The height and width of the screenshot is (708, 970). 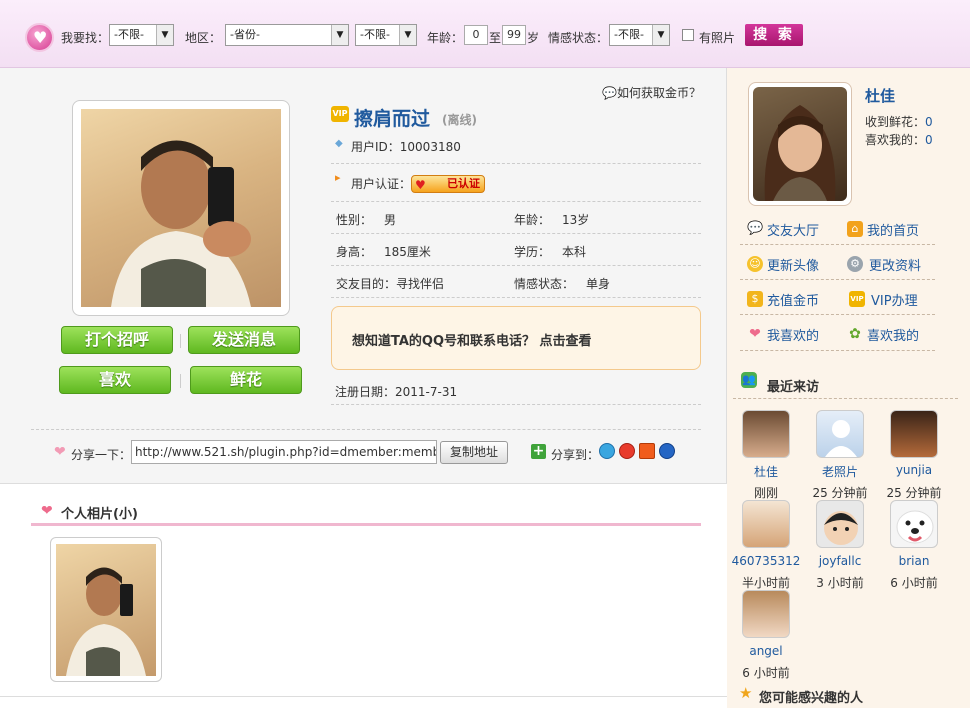 I want to click on menu-my-home: 我的首页, so click(x=893, y=229).